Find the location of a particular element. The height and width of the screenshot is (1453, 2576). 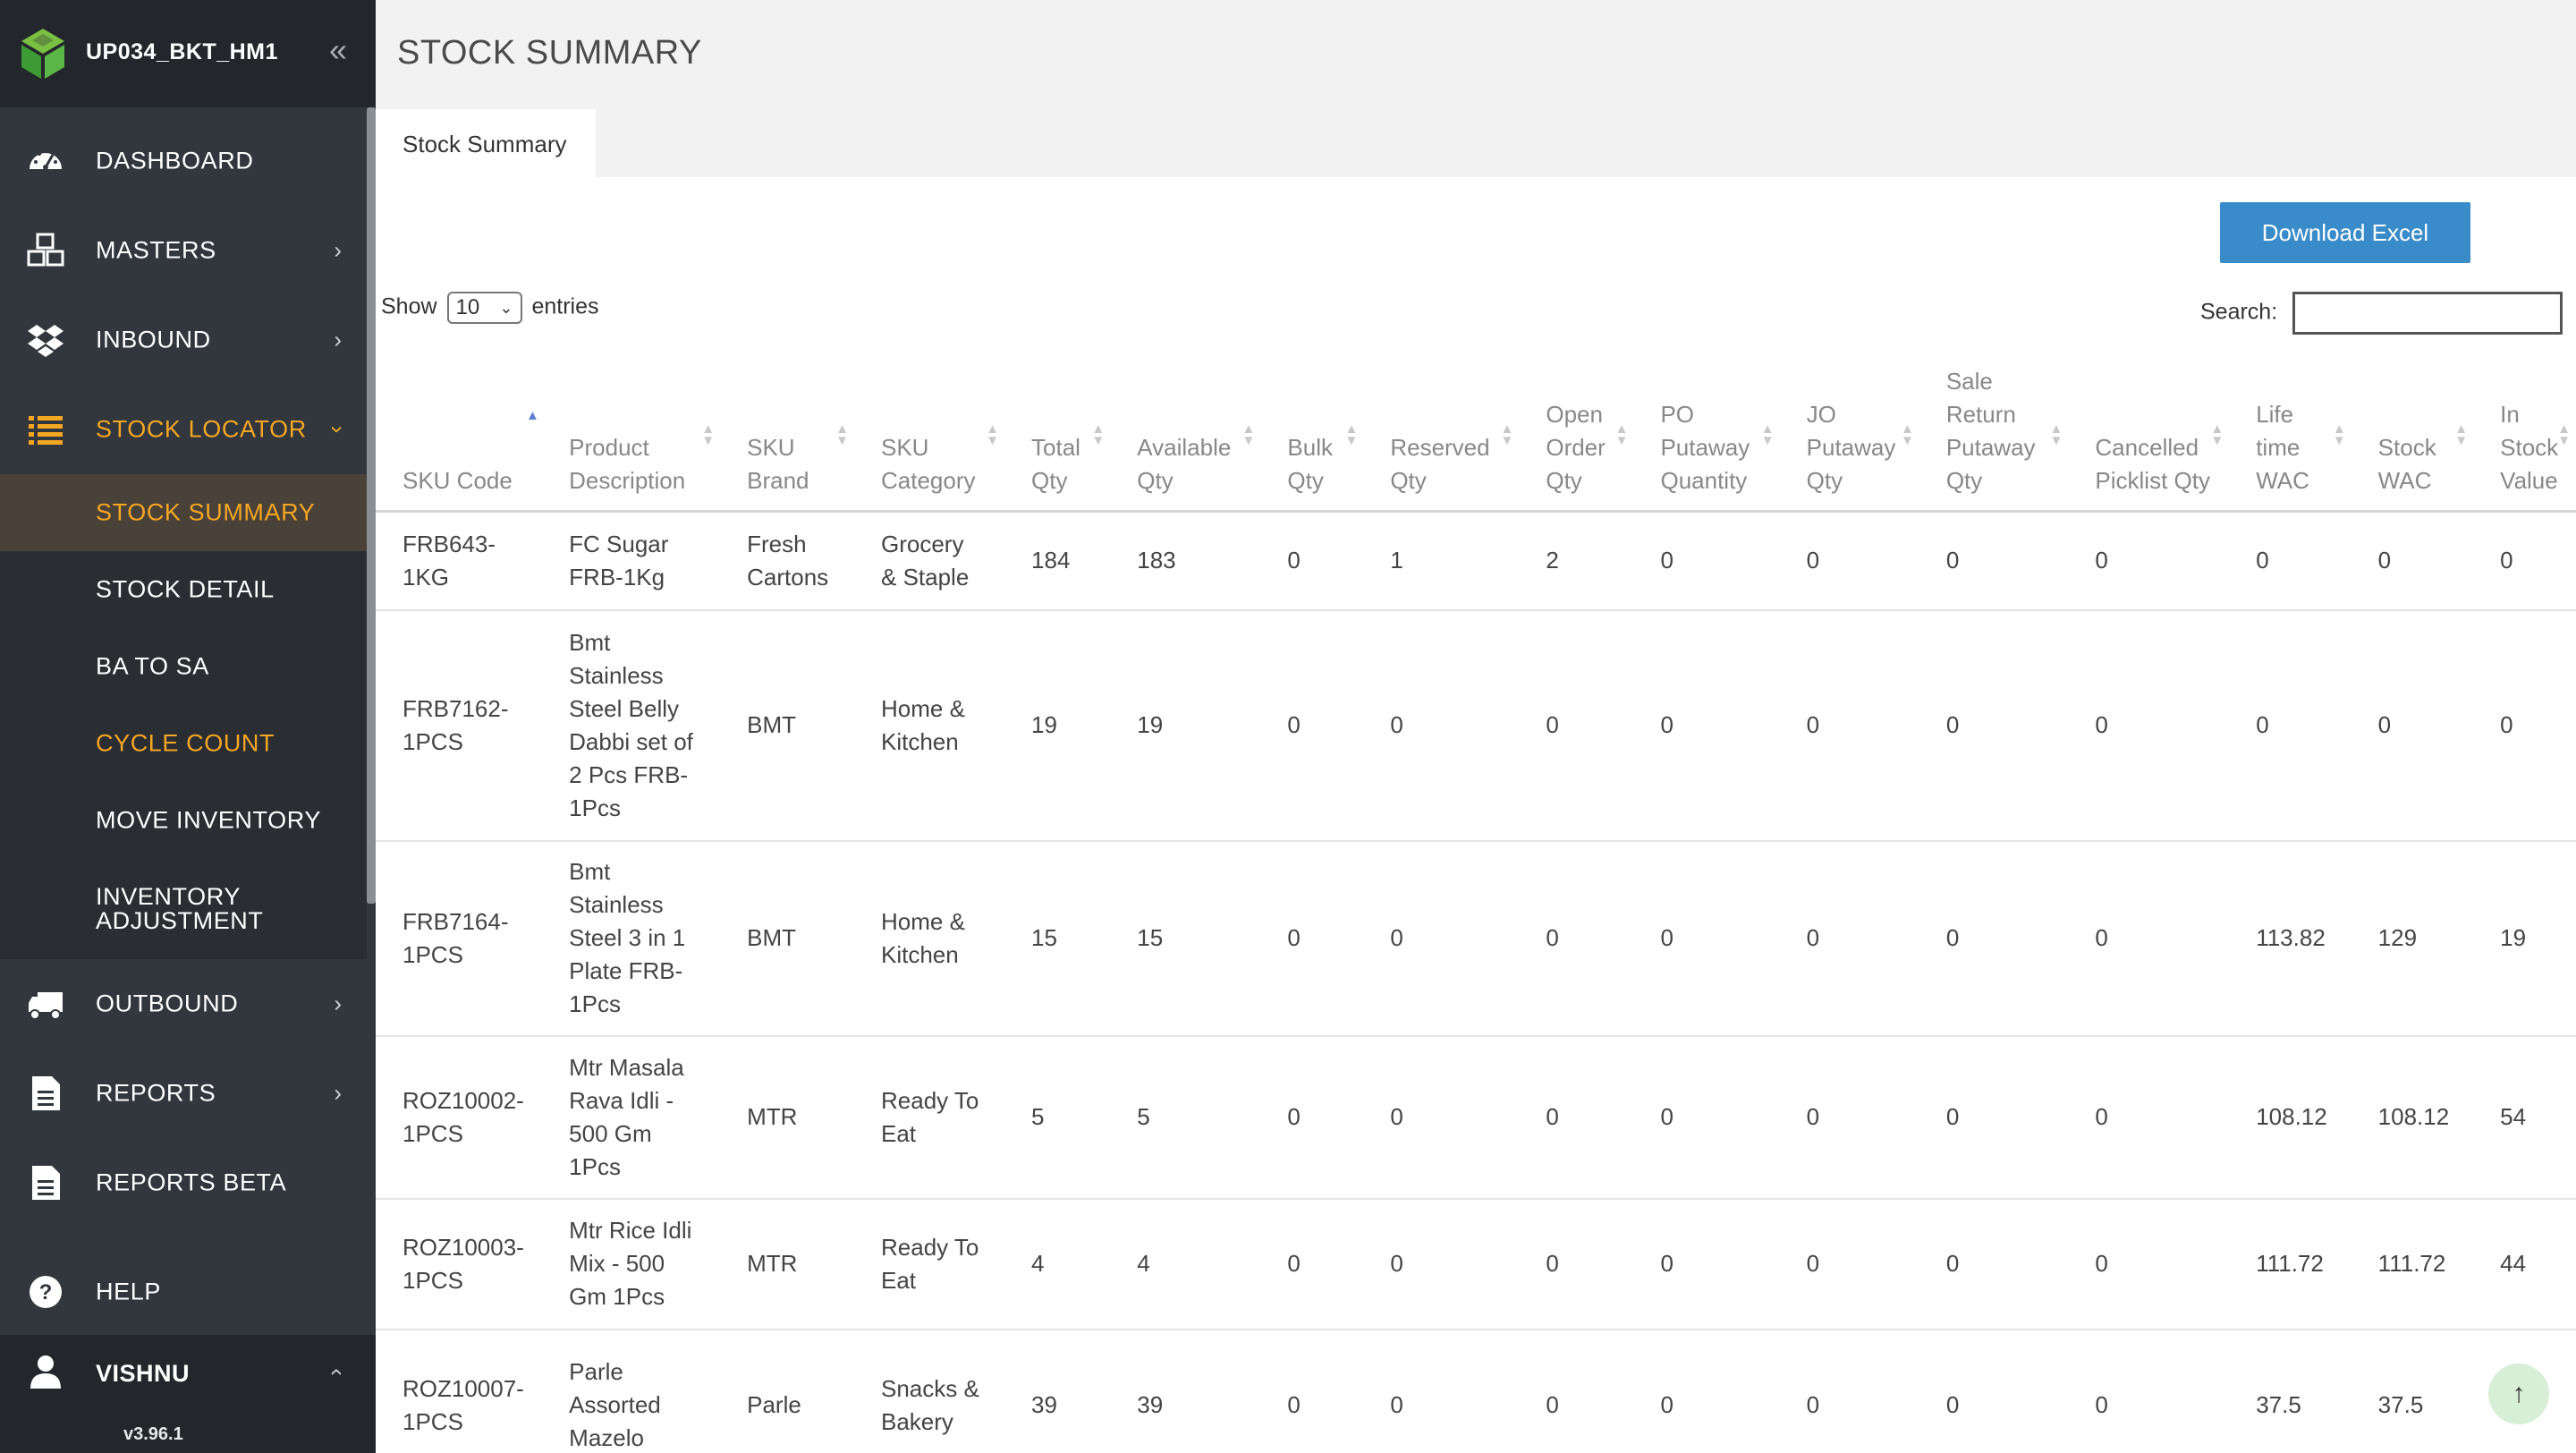

app-version: v3.96.1 is located at coordinates (153, 1434).